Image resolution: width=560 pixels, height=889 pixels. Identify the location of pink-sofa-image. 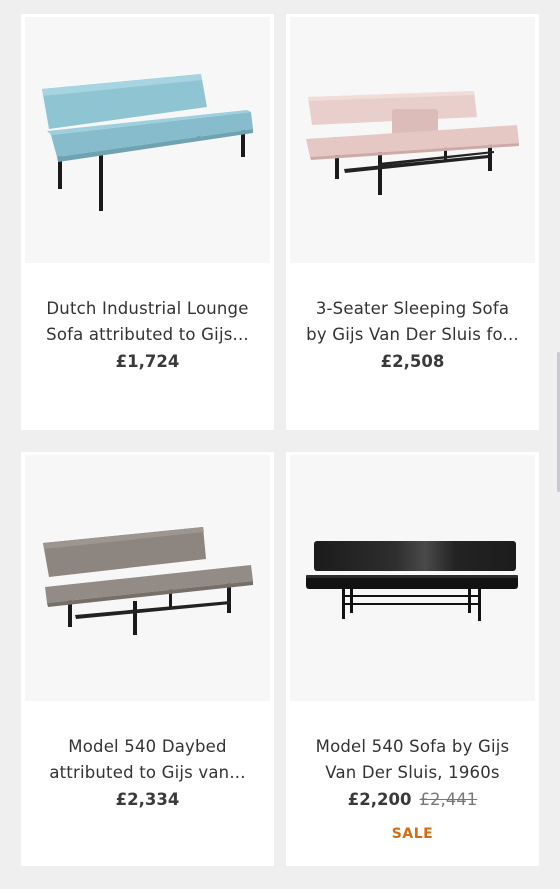
(412, 143).